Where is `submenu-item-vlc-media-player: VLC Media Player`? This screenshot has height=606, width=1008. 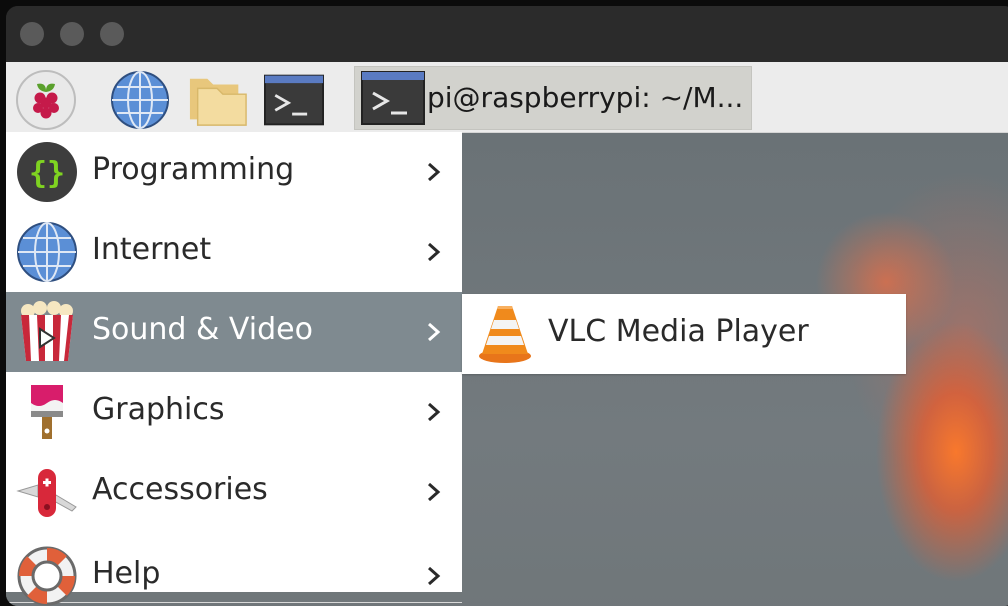 submenu-item-vlc-media-player: VLC Media Player is located at coordinates (684, 334).